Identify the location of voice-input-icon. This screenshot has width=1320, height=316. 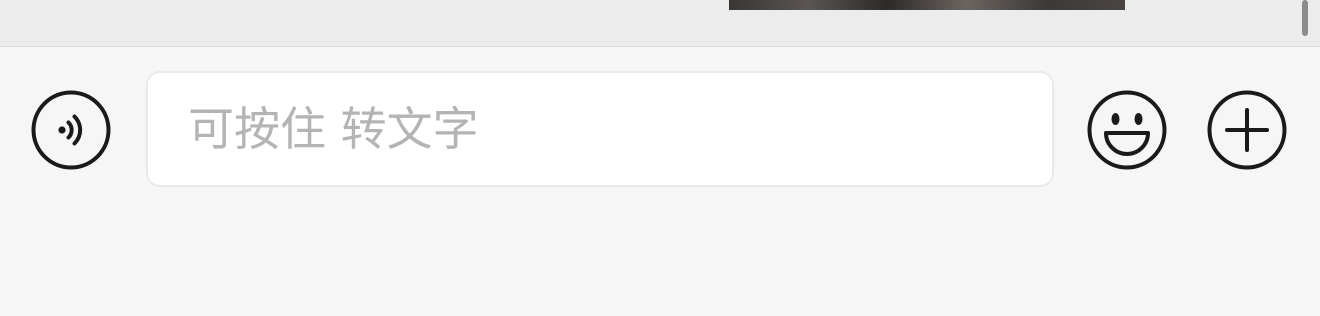
(71, 130).